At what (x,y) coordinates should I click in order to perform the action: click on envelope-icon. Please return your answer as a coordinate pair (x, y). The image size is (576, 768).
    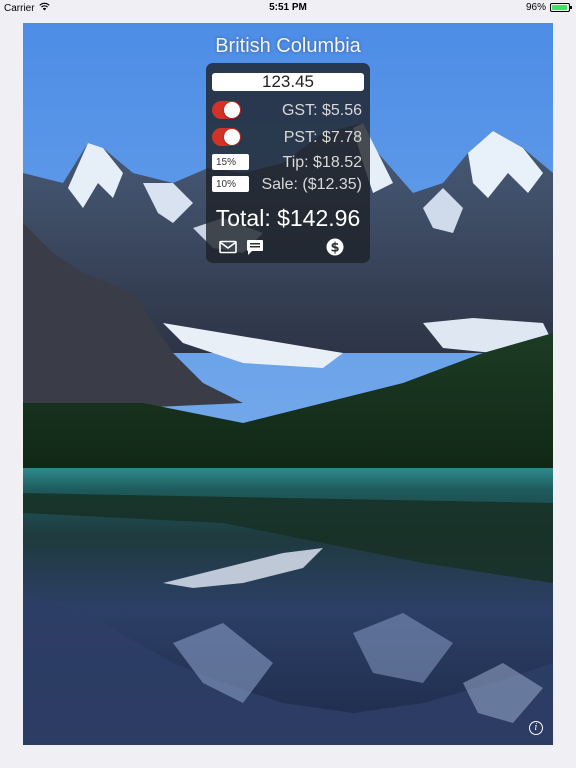
    Looking at the image, I should click on (228, 247).